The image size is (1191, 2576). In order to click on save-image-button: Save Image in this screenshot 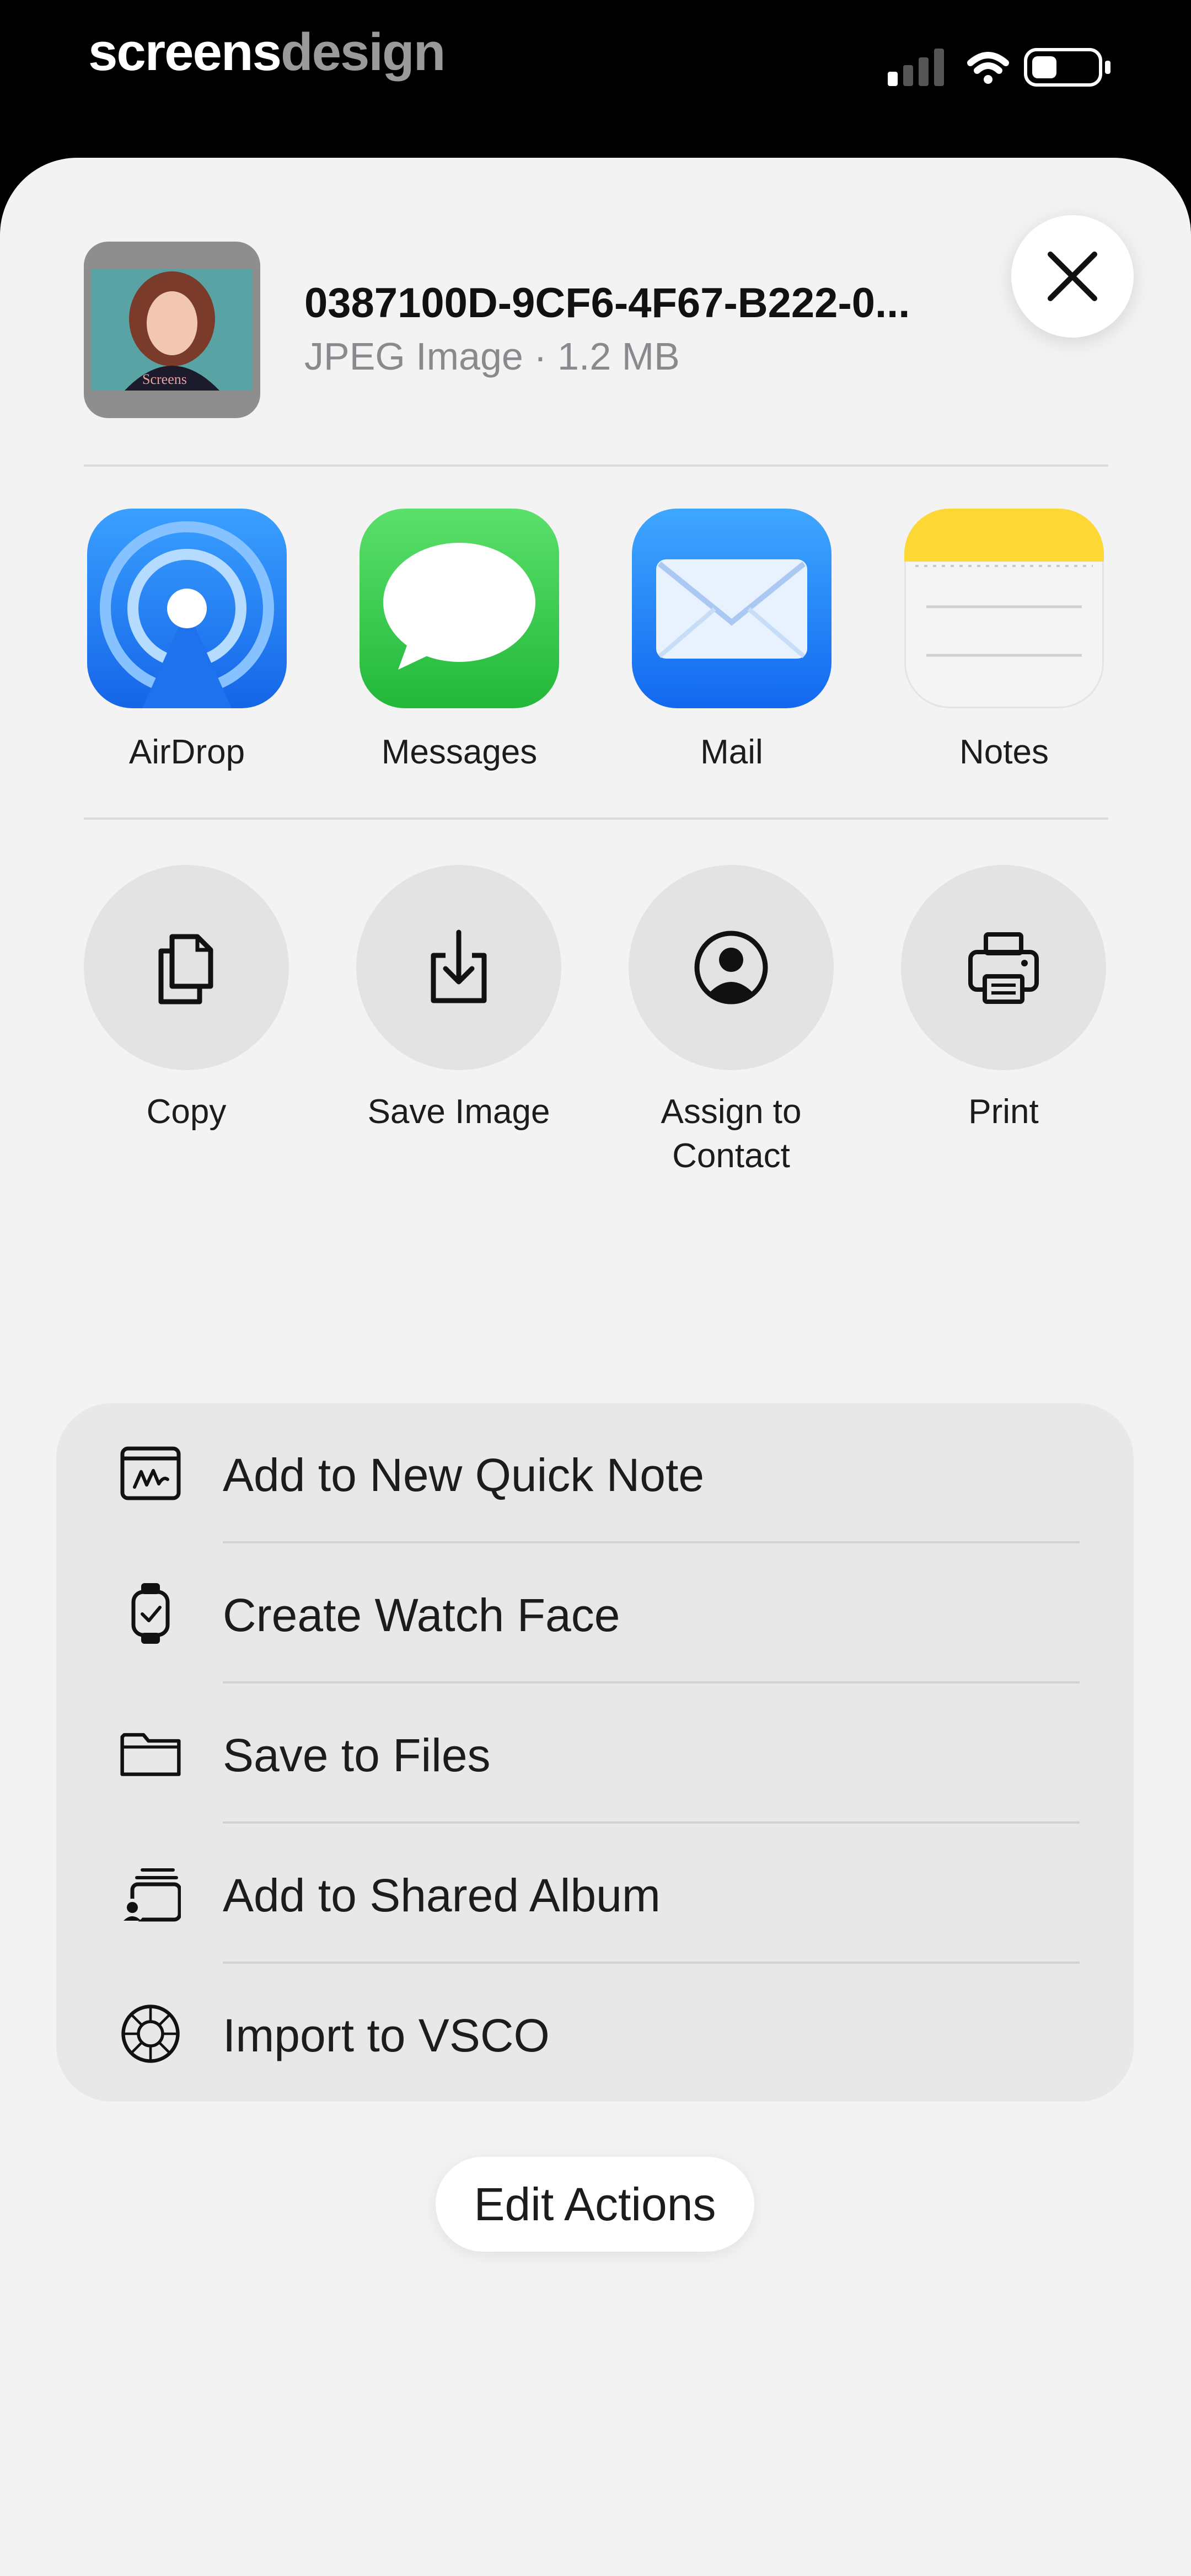, I will do `click(459, 999)`.